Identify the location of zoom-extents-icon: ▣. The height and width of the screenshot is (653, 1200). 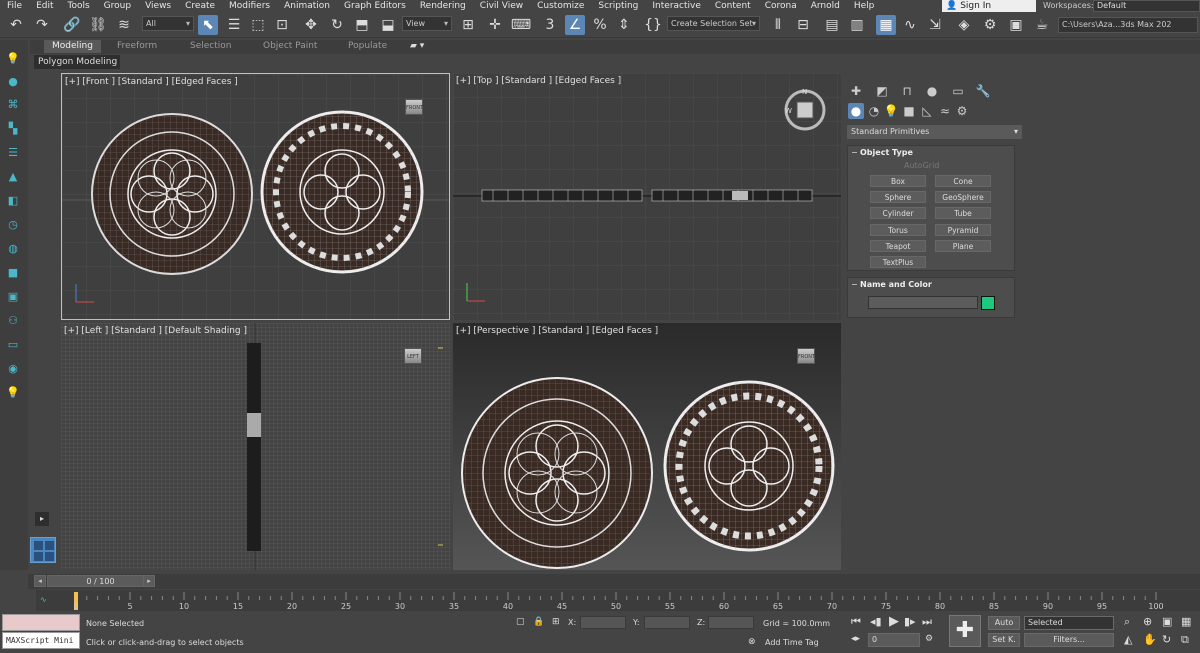
(1167, 621).